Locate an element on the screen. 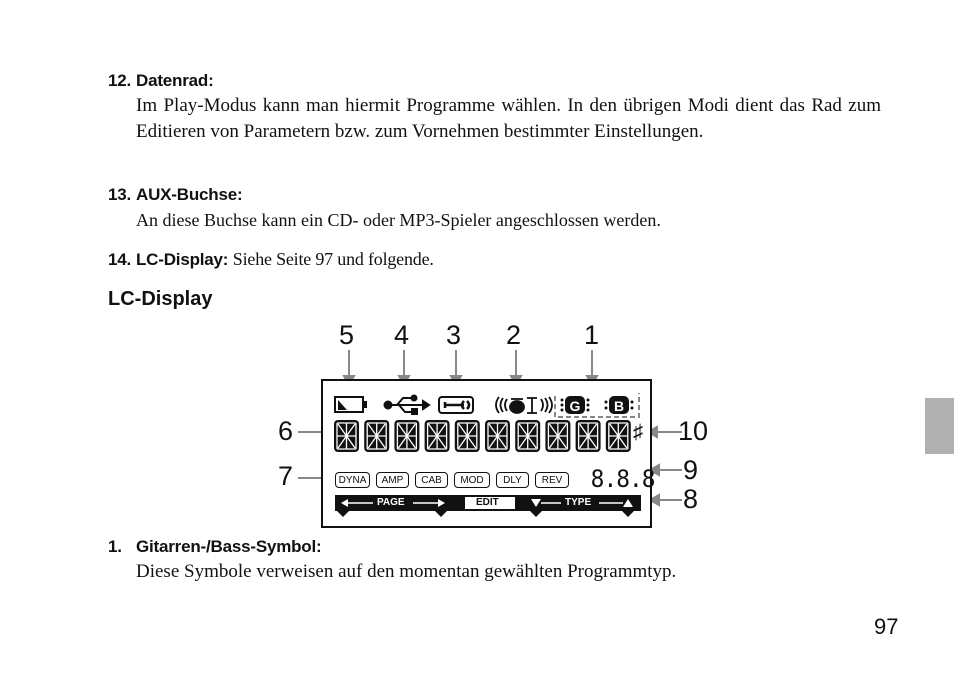  item-14-body: Siehe Seite 97 und folgende. is located at coordinates (333, 259).